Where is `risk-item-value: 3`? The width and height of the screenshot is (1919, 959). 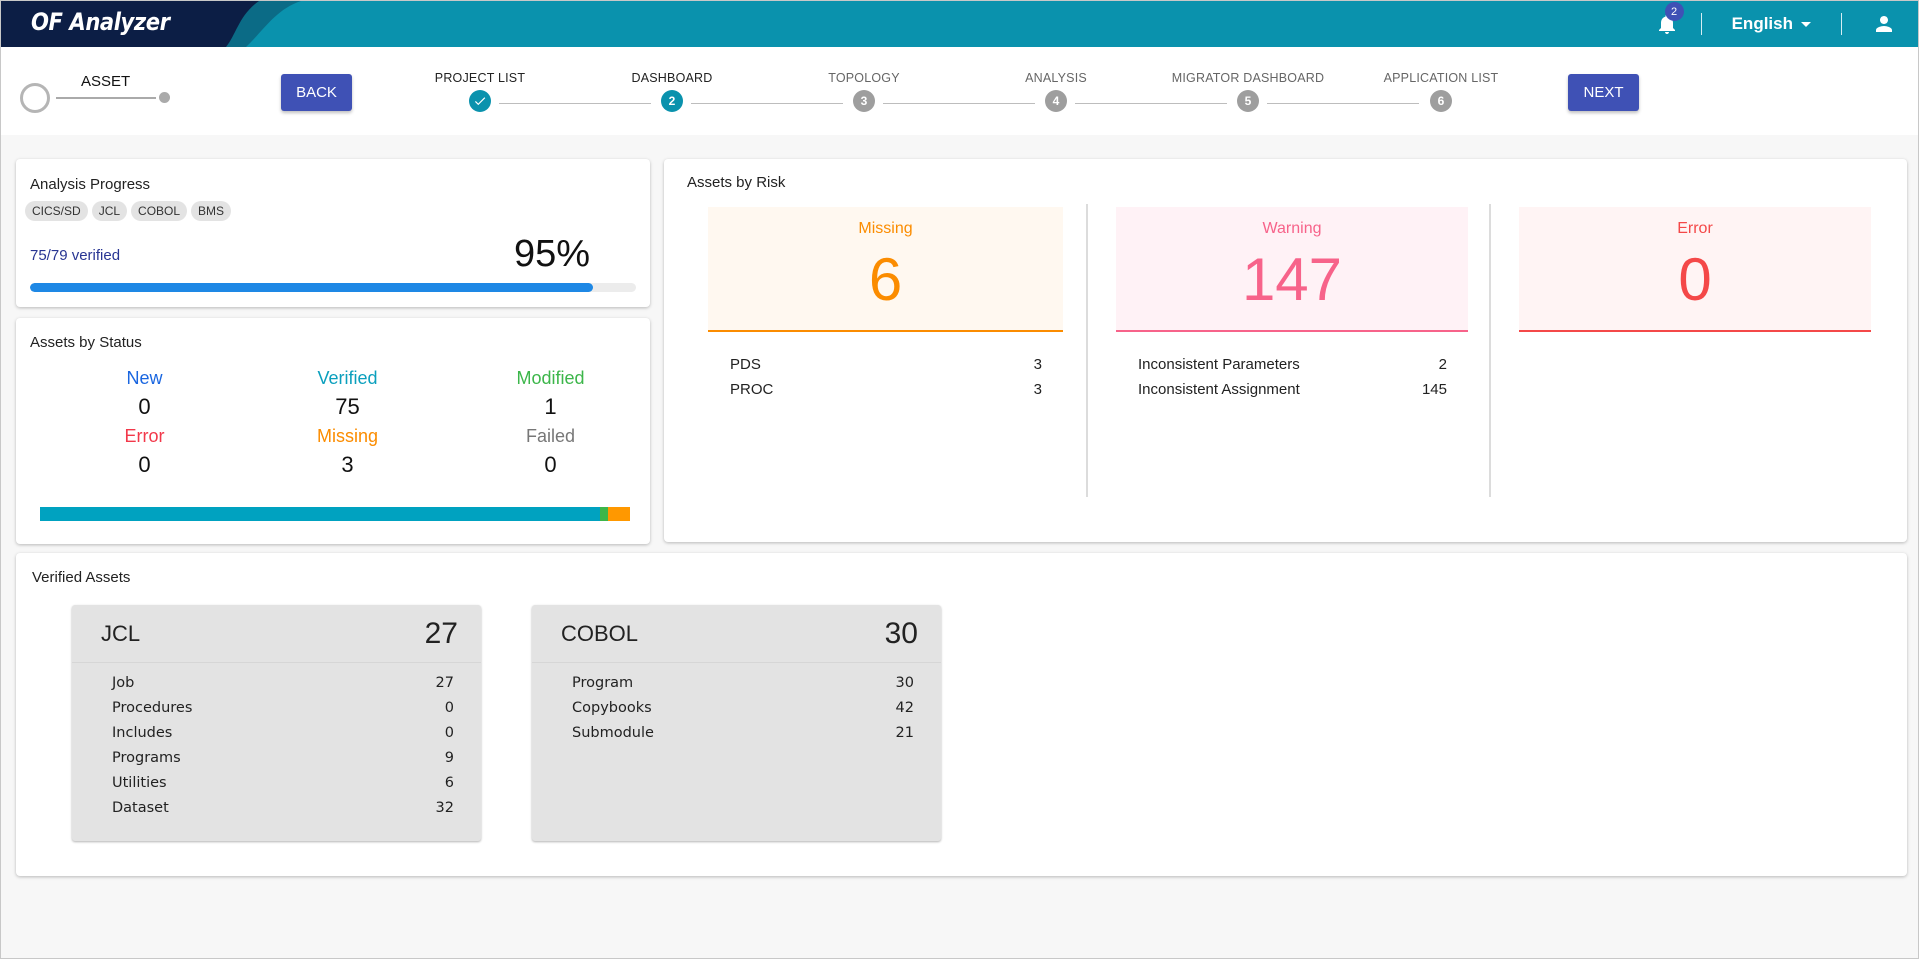 risk-item-value: 3 is located at coordinates (1037, 389).